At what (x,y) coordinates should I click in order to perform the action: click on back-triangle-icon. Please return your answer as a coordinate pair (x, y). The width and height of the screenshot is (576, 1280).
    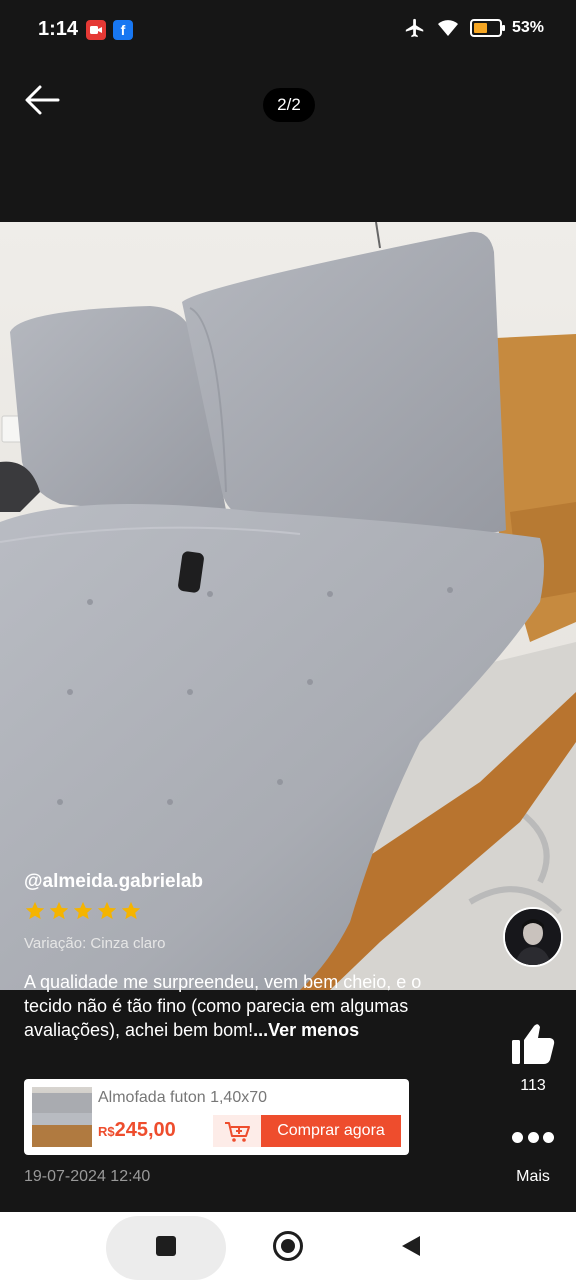
    Looking at the image, I should click on (411, 1246).